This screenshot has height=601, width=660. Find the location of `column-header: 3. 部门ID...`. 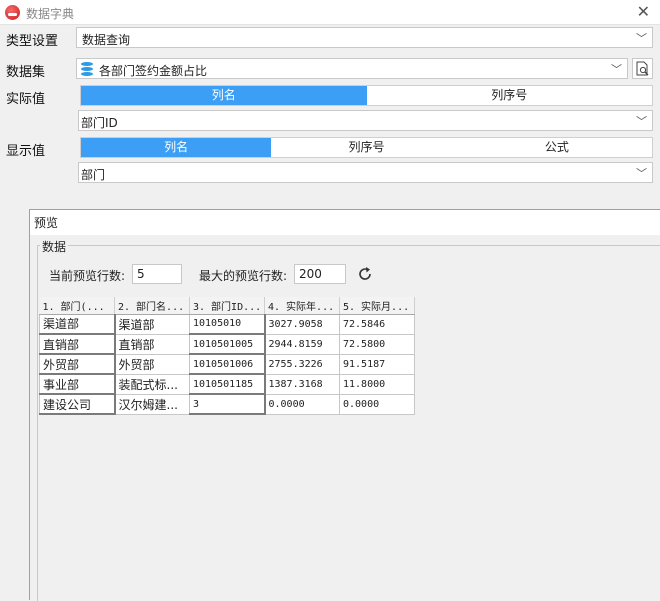

column-header: 3. 部门ID... is located at coordinates (227, 306).